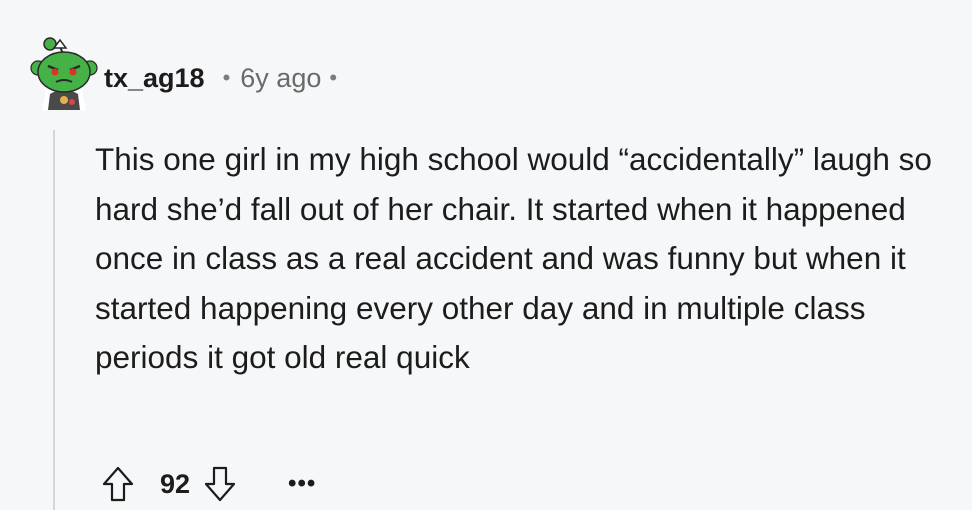 The width and height of the screenshot is (972, 510). I want to click on upvote-arrow-icon, so click(118, 484).